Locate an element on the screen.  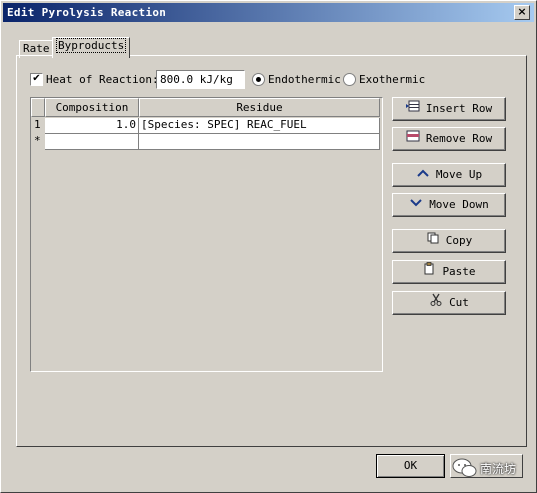
corner-header is located at coordinates (38, 107).